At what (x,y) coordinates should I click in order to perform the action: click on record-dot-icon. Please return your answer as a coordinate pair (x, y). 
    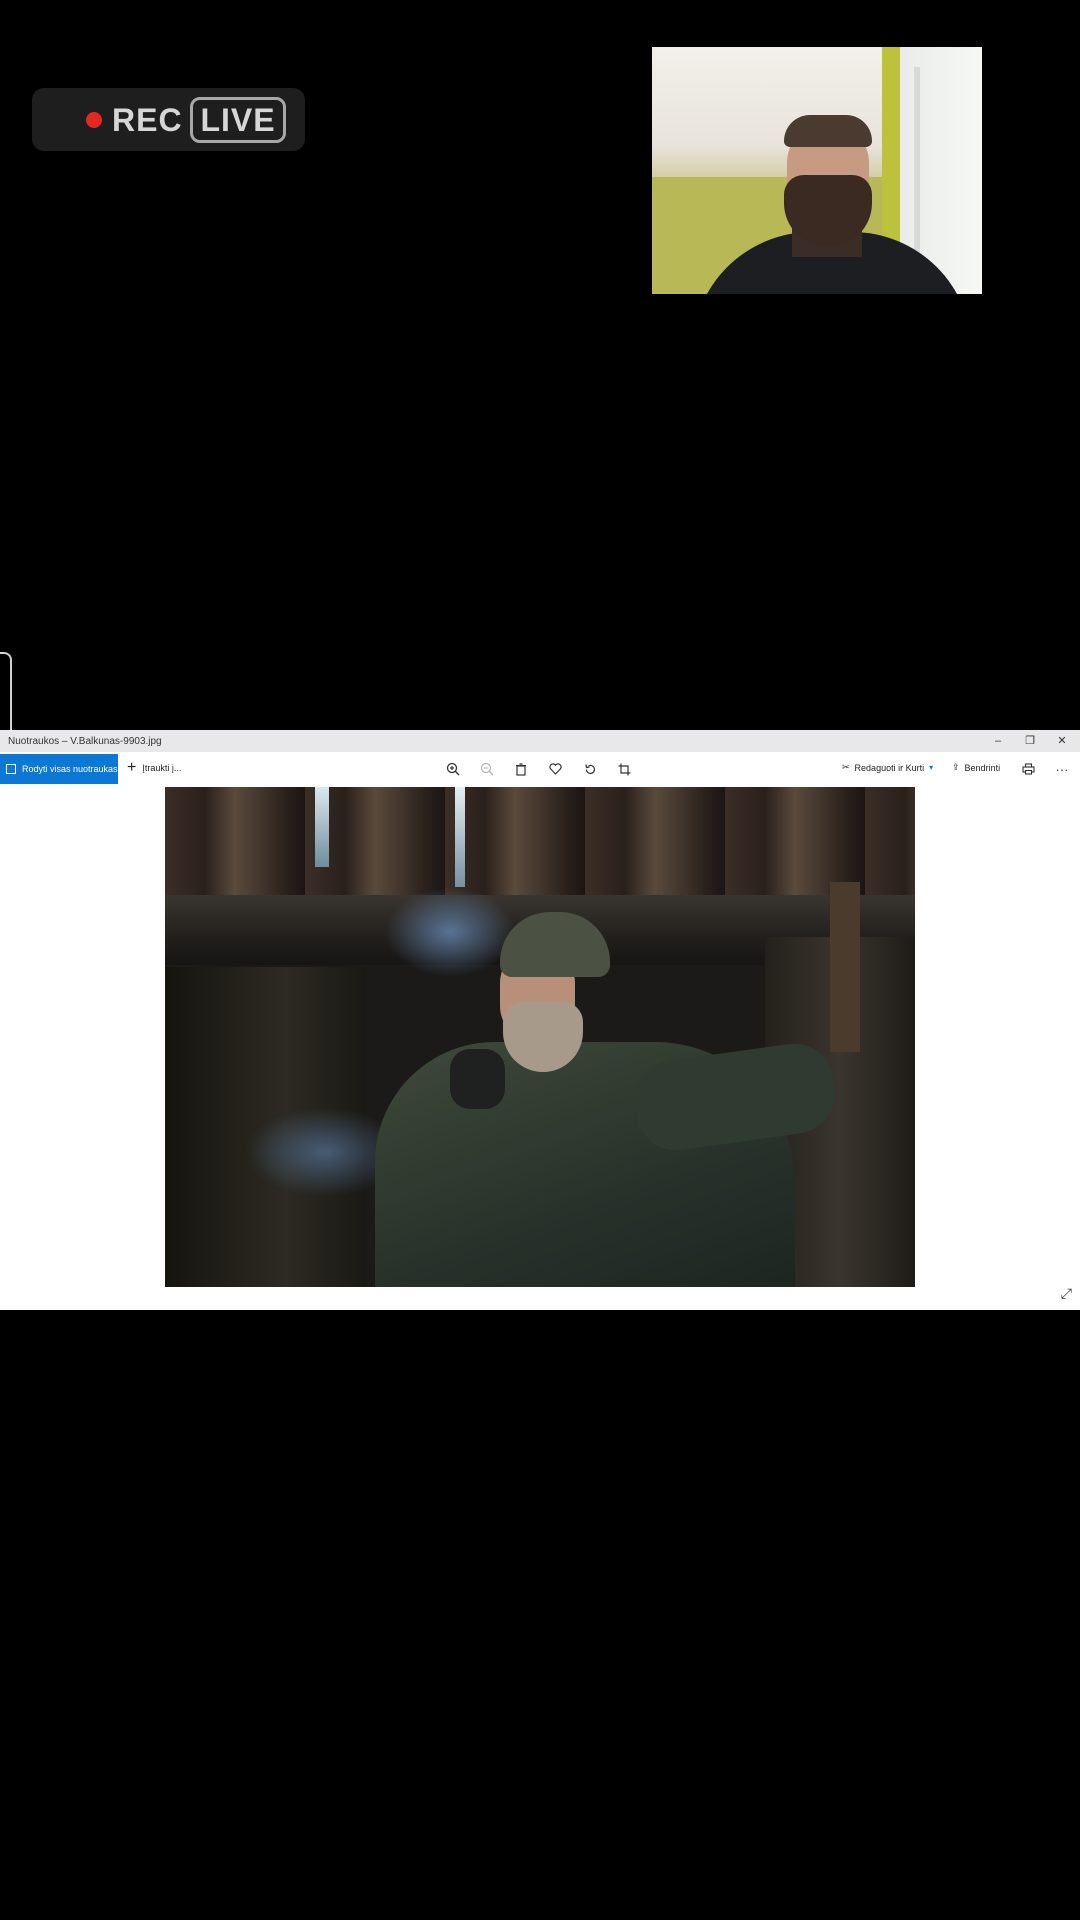
    Looking at the image, I should click on (94, 120).